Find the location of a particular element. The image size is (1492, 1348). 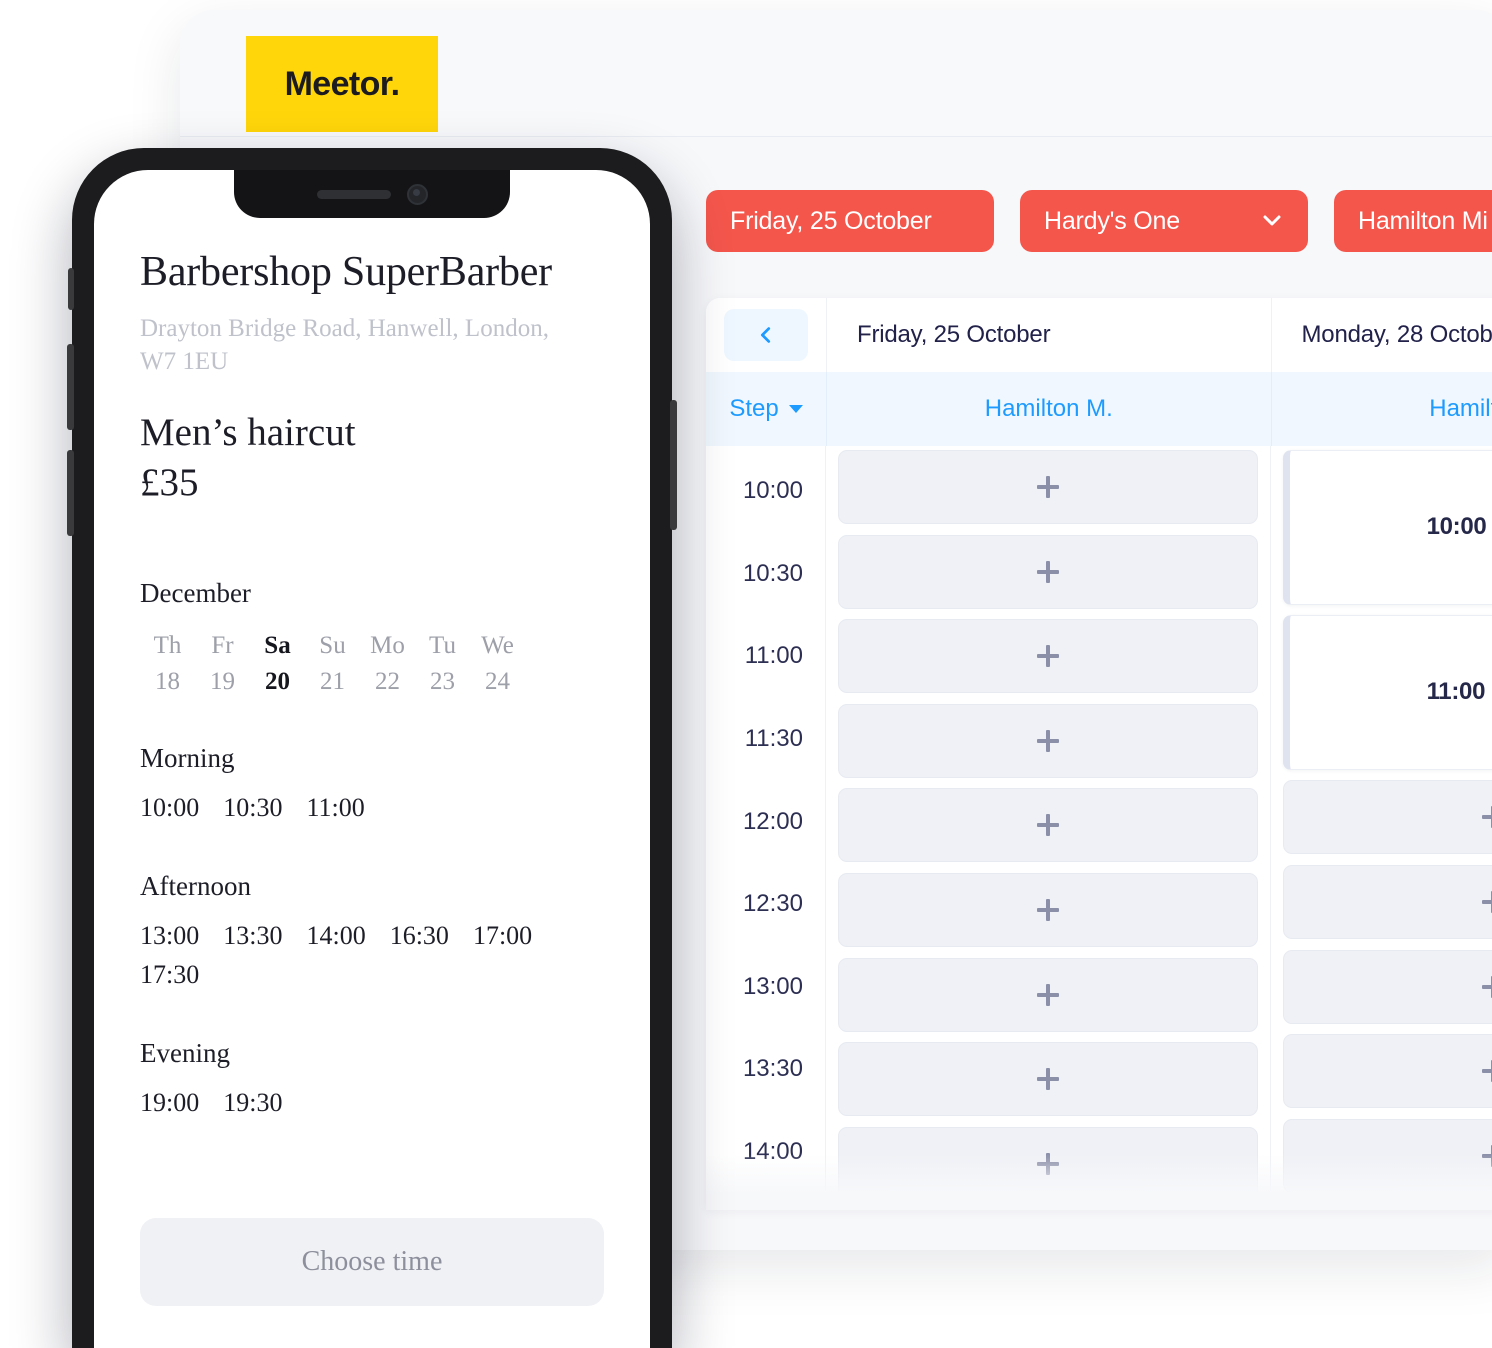

header-divider is located at coordinates (836, 136).